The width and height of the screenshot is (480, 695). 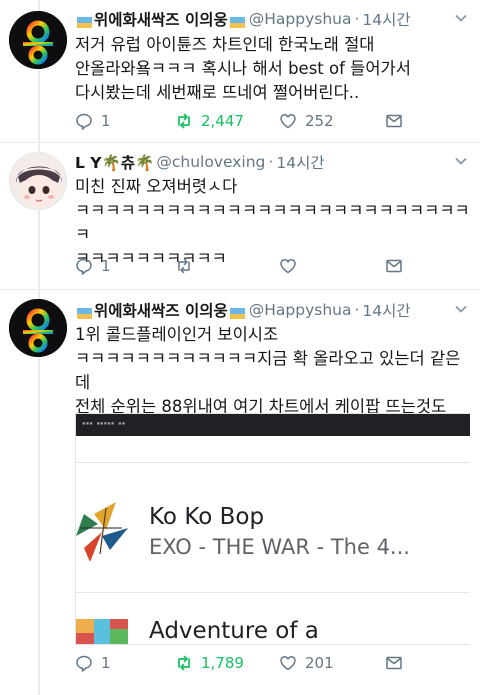 What do you see at coordinates (222, 663) in the screenshot?
I see `retweet-count: 1,789` at bounding box center [222, 663].